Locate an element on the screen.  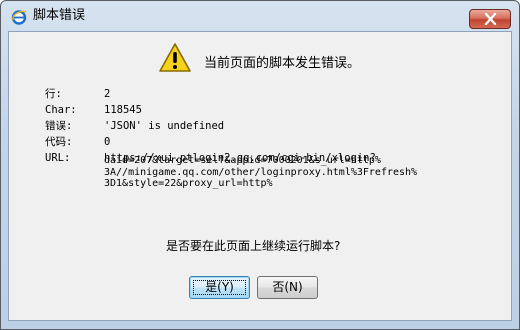
ie-logo-icon is located at coordinates (19, 17).